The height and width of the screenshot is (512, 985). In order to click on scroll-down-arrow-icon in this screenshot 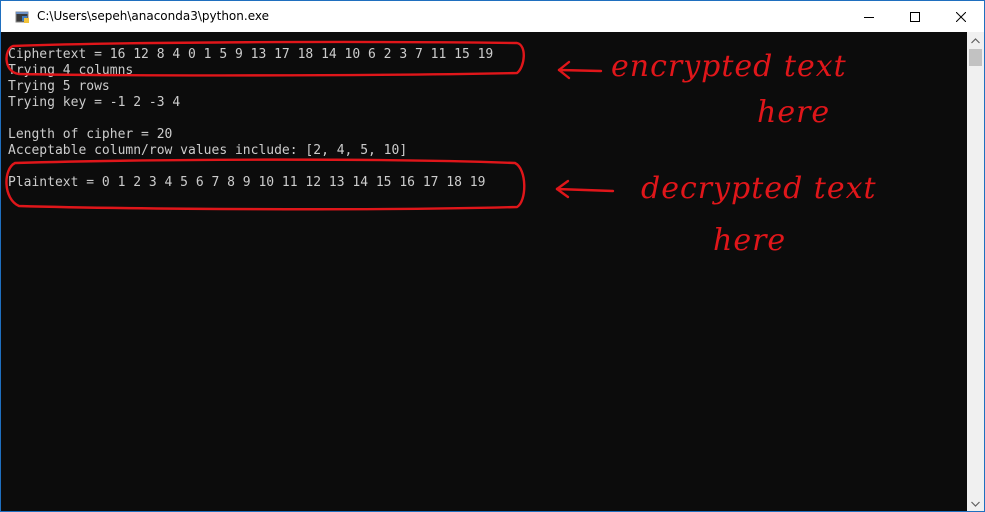, I will do `click(975, 504)`.